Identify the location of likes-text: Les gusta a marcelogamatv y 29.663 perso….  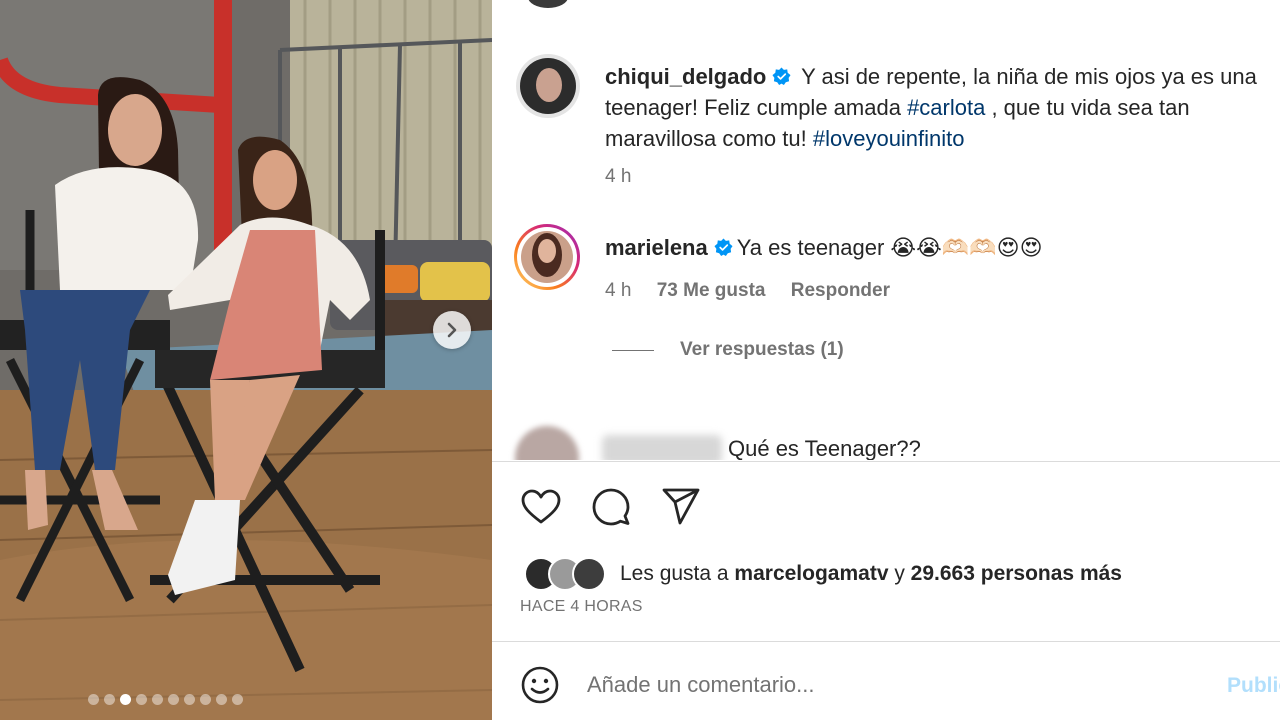
(871, 574).